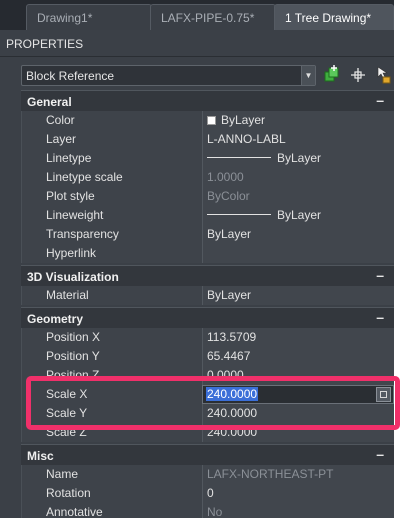 The width and height of the screenshot is (402, 518). I want to click on section-title: Geometry, so click(55, 319).